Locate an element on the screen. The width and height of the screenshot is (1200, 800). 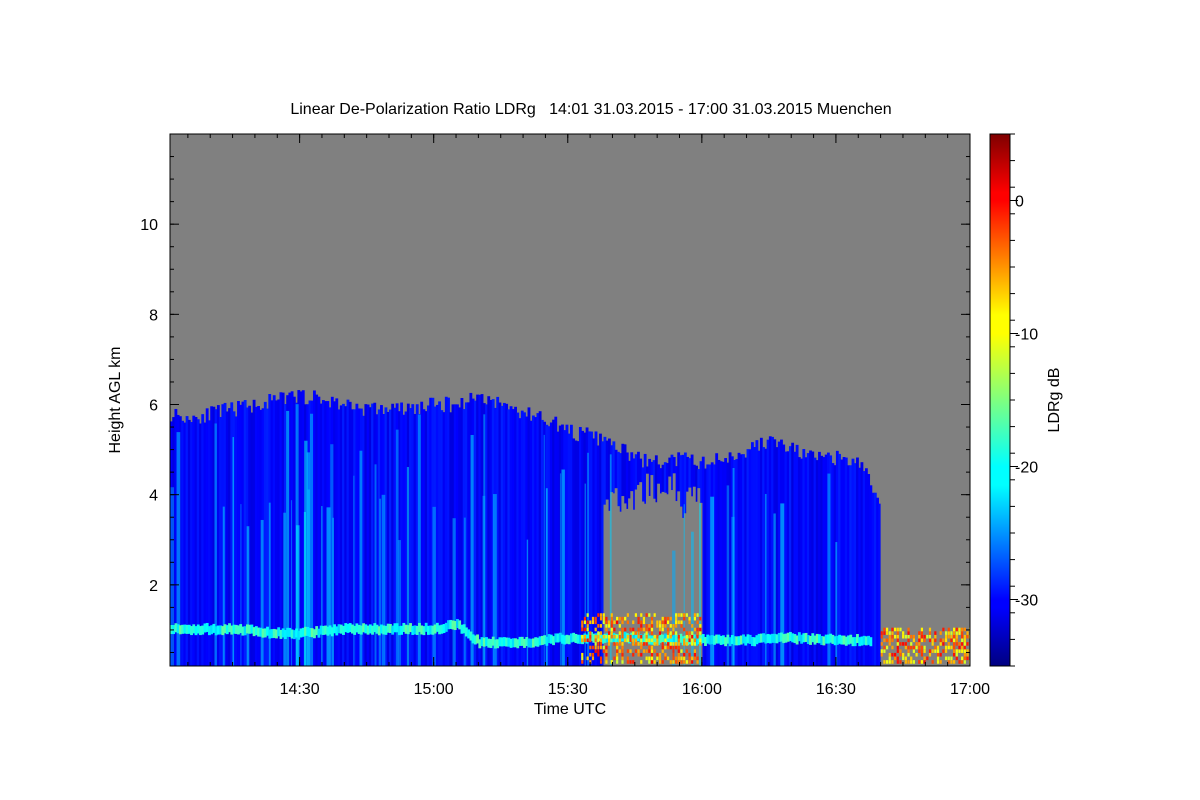
colorbar-tick-label: -20 is located at coordinates (1026, 468).